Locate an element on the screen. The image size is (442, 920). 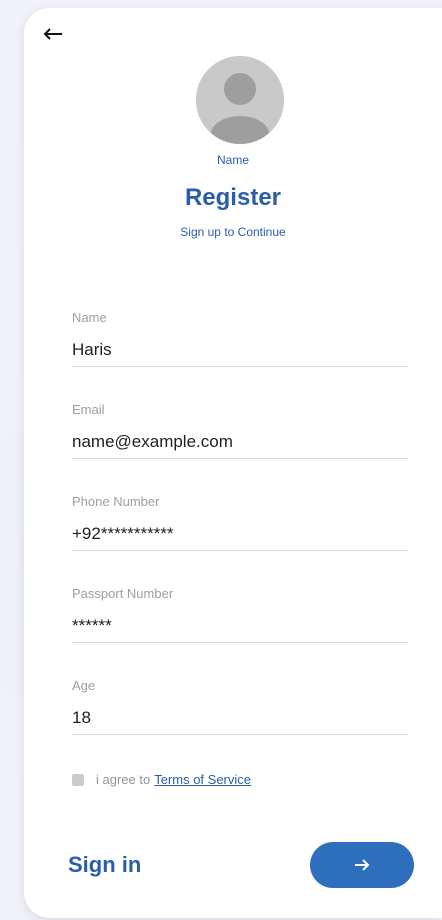
arrow-left-icon is located at coordinates (52, 34).